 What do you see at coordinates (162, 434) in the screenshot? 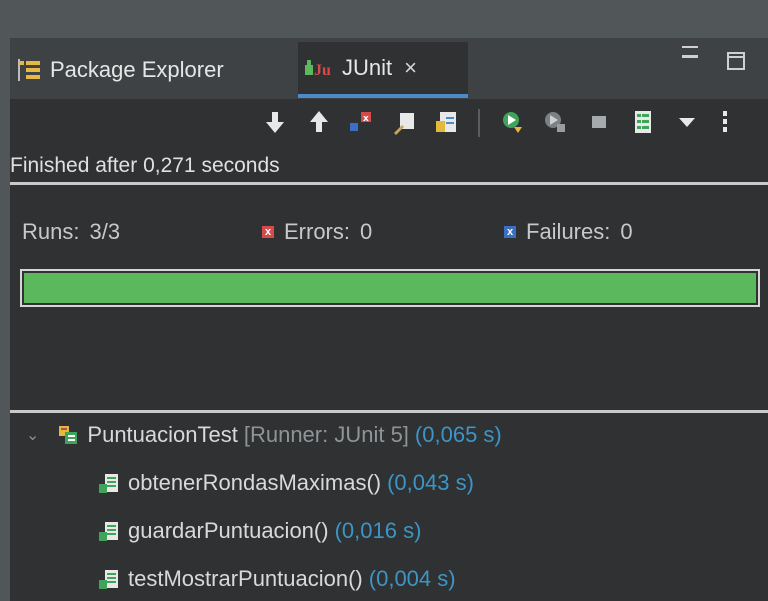
I see `suite-name: PuntuacionTest` at bounding box center [162, 434].